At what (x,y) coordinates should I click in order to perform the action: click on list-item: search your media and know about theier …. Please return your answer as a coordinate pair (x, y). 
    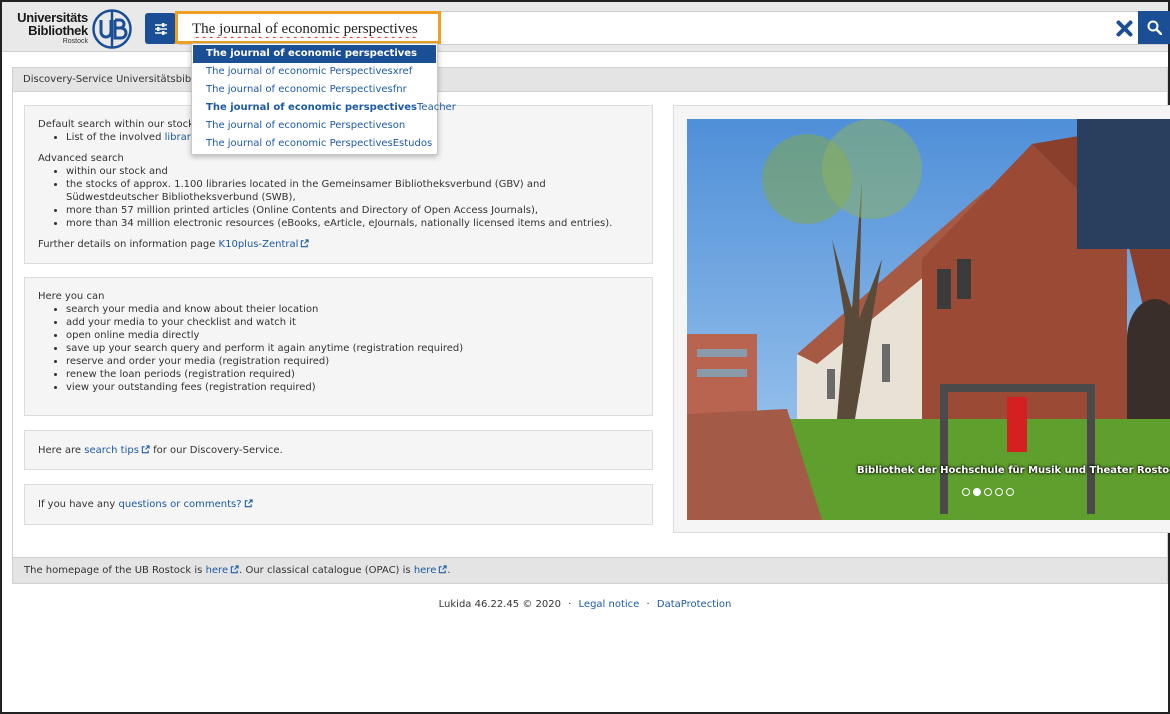
    Looking at the image, I should click on (352, 309).